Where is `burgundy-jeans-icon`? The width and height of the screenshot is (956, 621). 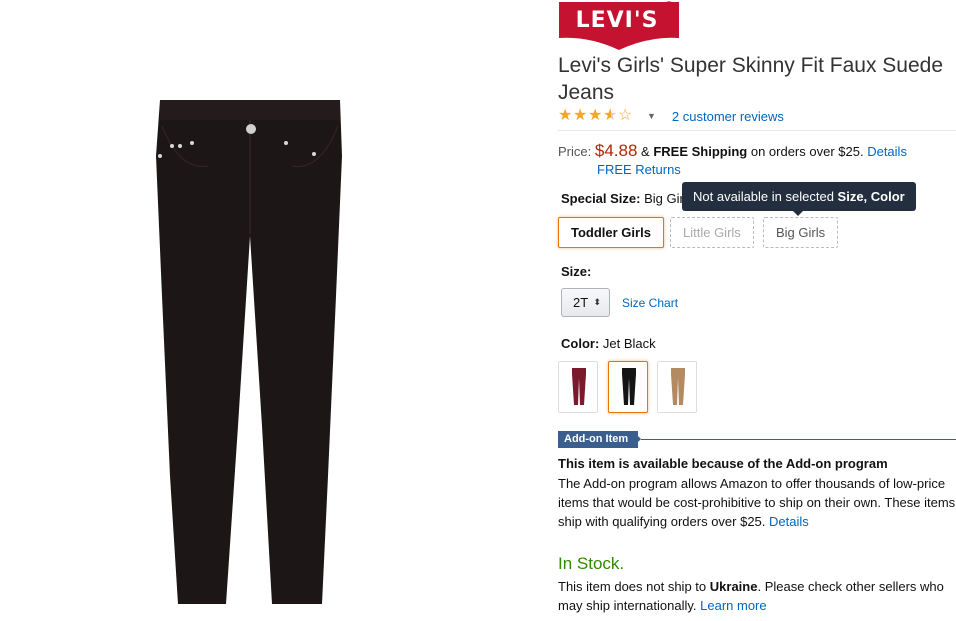 burgundy-jeans-icon is located at coordinates (579, 386).